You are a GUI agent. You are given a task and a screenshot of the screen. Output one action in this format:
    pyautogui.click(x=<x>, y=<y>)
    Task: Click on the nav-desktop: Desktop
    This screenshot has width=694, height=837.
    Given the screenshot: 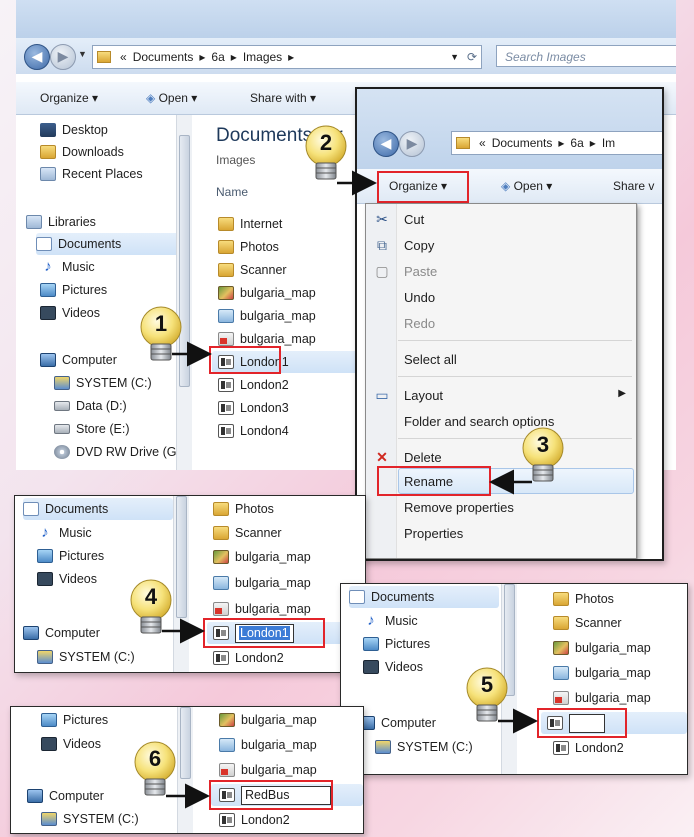 What is the action you would take?
    pyautogui.click(x=74, y=130)
    